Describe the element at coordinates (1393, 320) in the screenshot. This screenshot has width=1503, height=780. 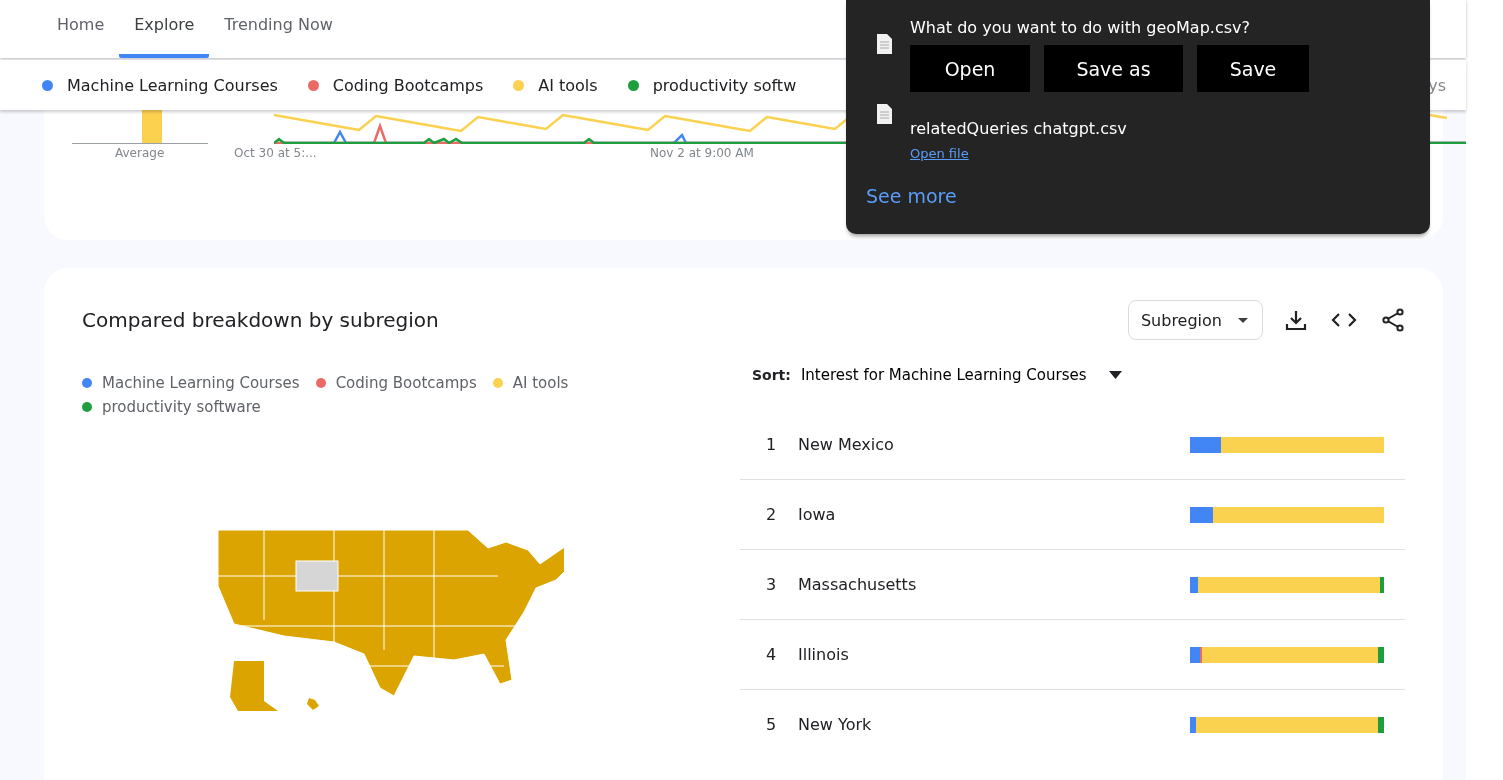
I see `share-icon` at that location.